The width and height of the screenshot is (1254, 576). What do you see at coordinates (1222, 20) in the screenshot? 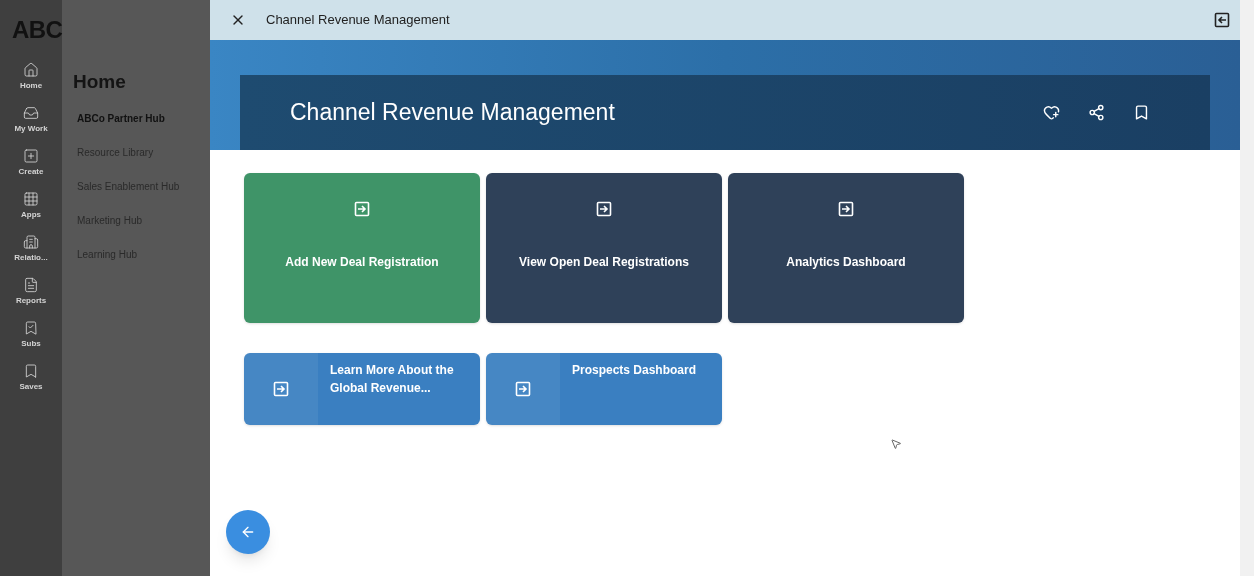
I see `exit-icon` at bounding box center [1222, 20].